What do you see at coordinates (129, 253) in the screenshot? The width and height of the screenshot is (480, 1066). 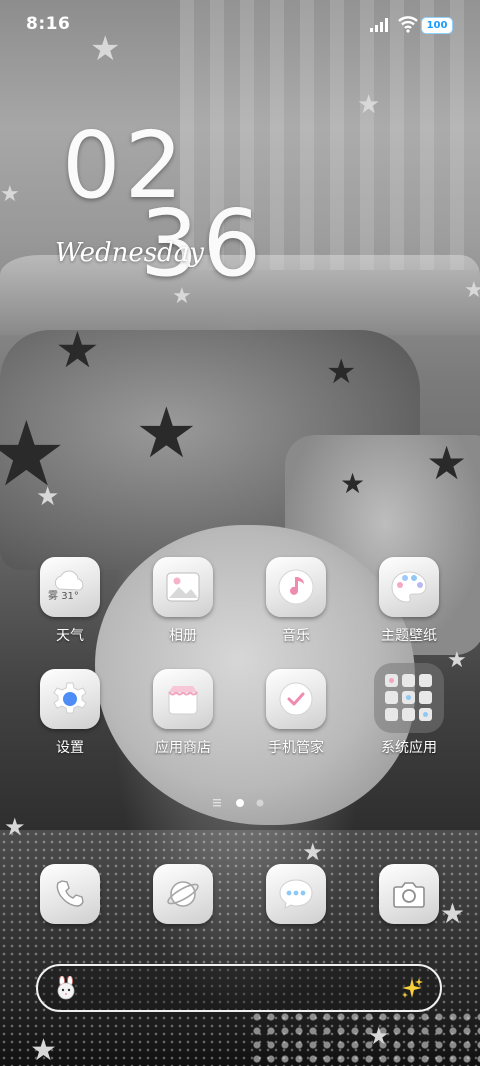 I see `clock-weekday: Wednesday` at bounding box center [129, 253].